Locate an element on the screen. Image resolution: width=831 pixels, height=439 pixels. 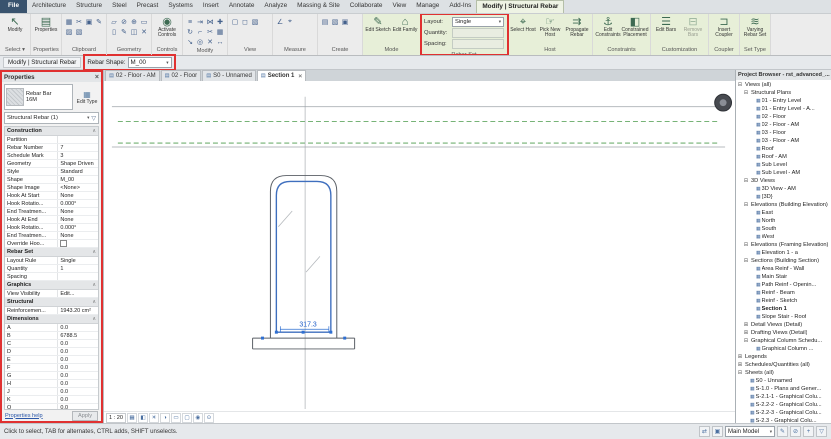
edit-sketch-button: ✎ Edit Sketch is located at coordinates (378, 30).